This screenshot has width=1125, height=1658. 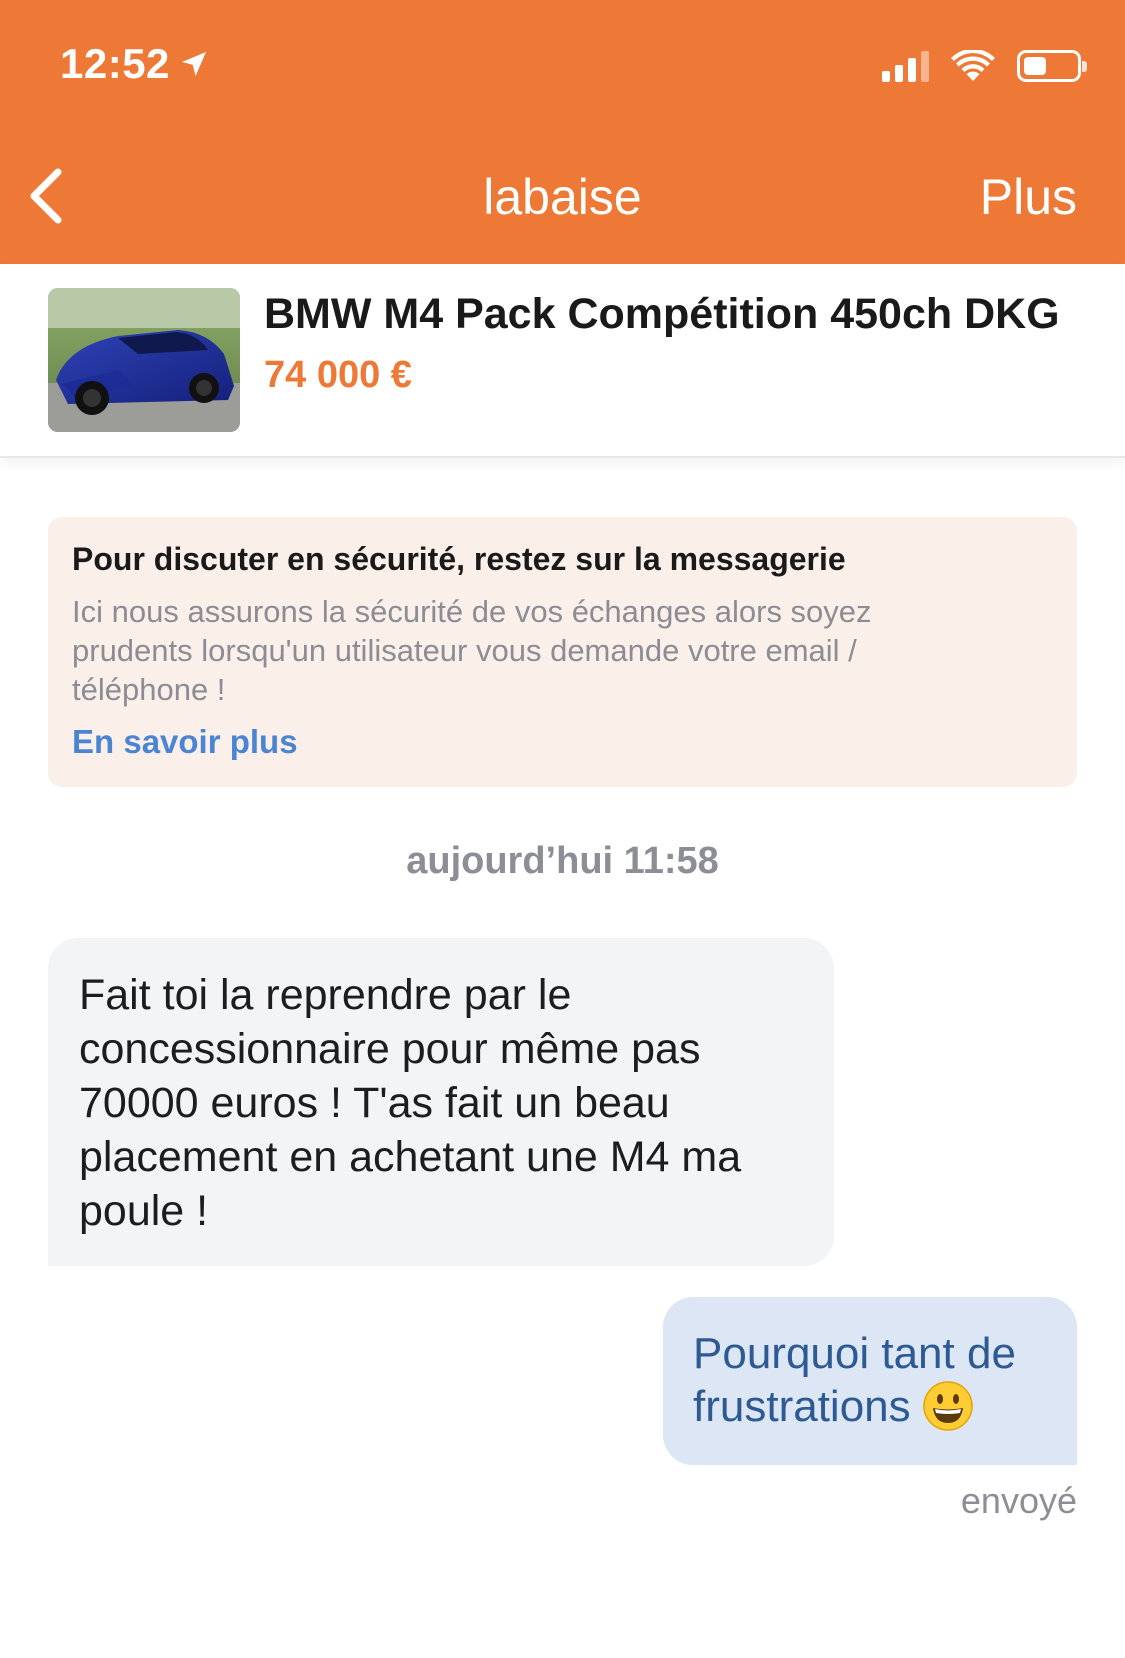 What do you see at coordinates (185, 742) in the screenshot?
I see `learn-more-link: En savoir plus` at bounding box center [185, 742].